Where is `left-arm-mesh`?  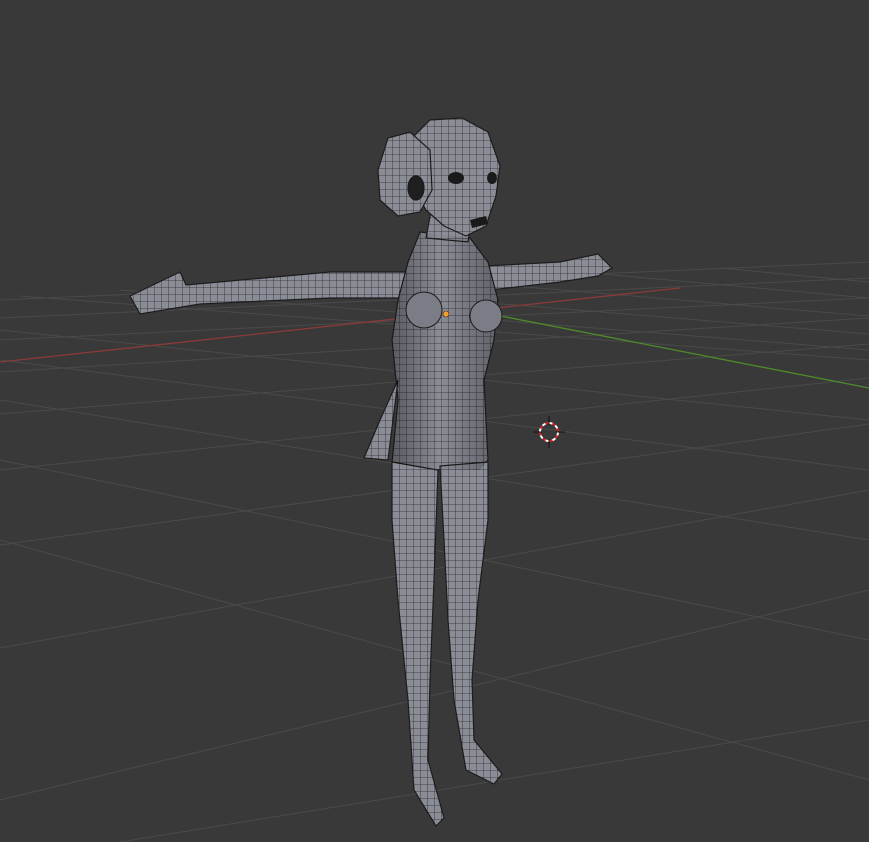
left-arm-mesh is located at coordinates (272, 293).